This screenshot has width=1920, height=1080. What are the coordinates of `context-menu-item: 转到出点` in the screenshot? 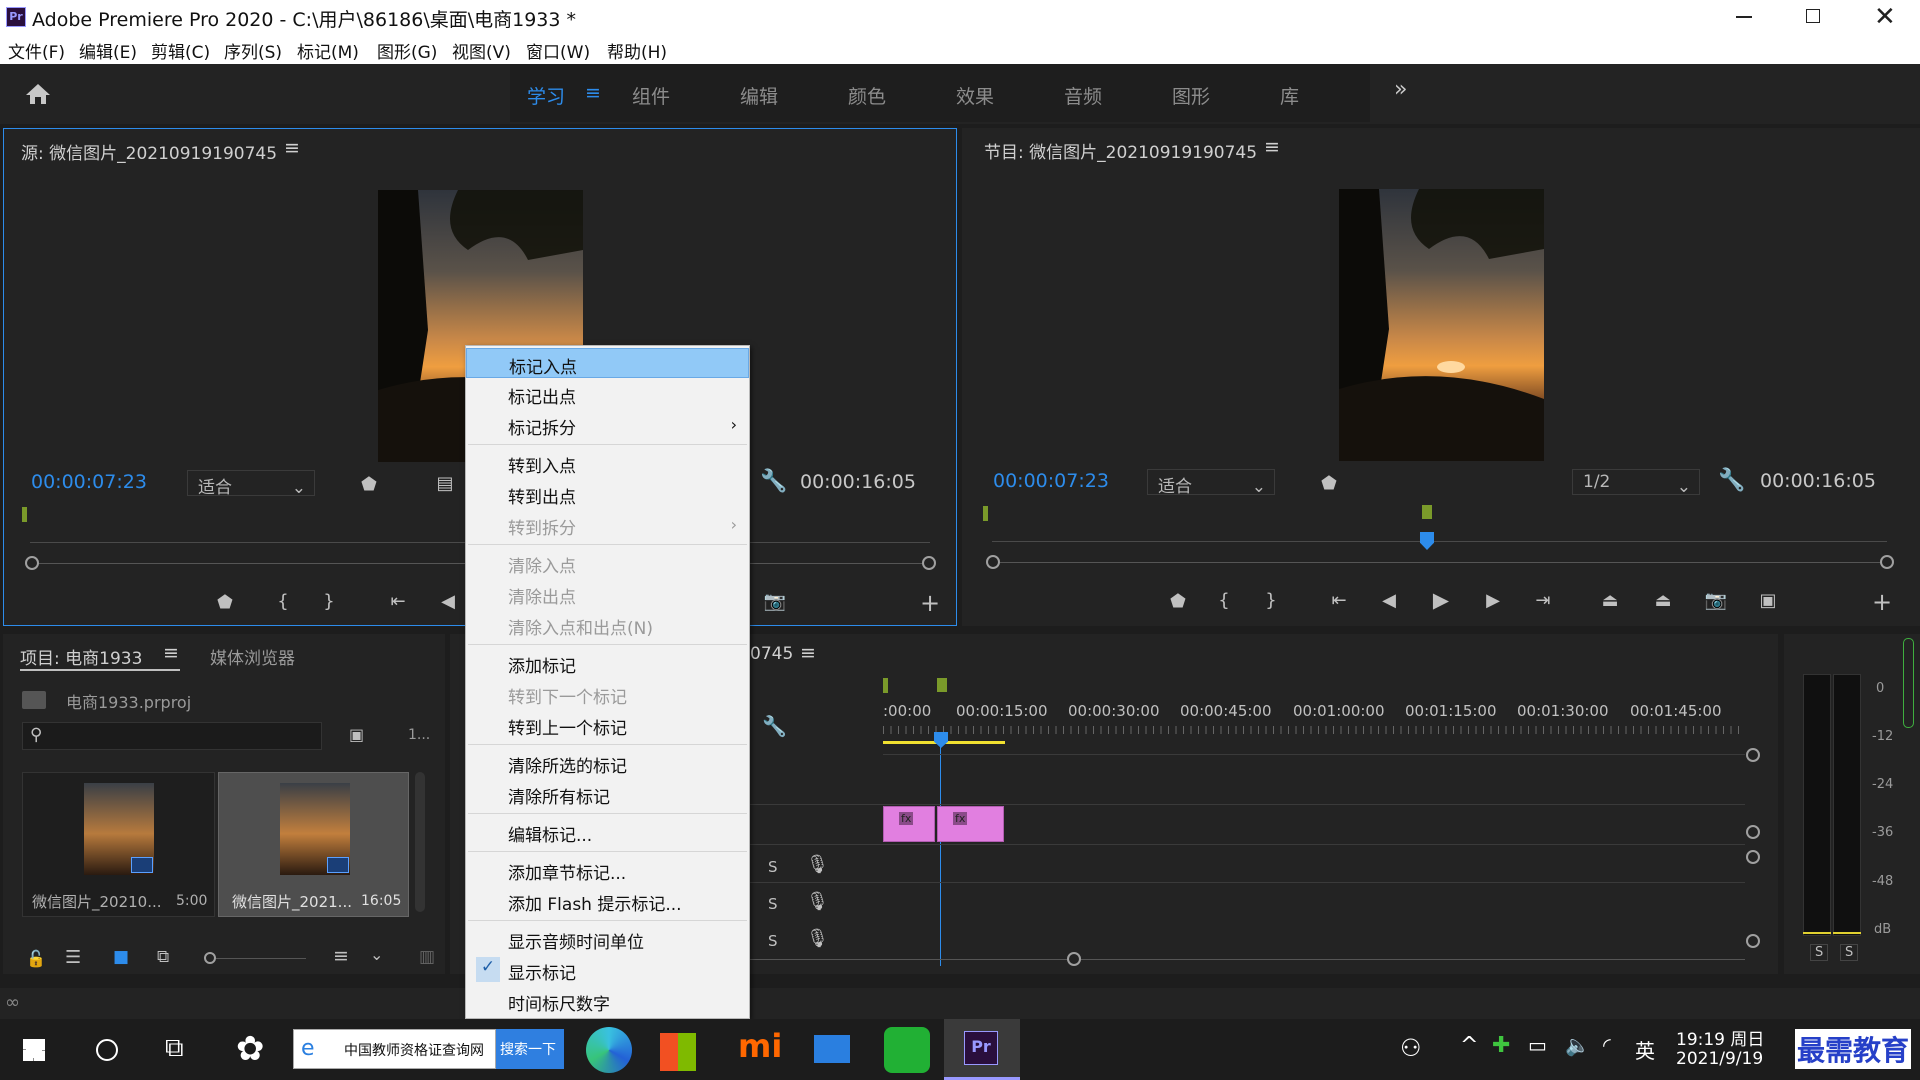 It's located at (607, 494).